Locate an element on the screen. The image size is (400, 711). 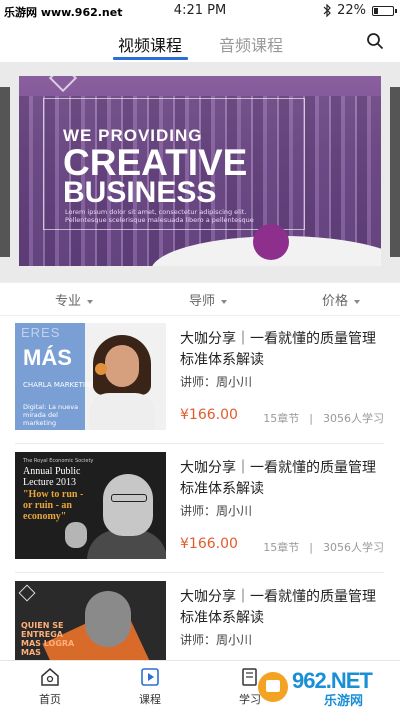
thumb-text: MÁS is located at coordinates (47, 357).